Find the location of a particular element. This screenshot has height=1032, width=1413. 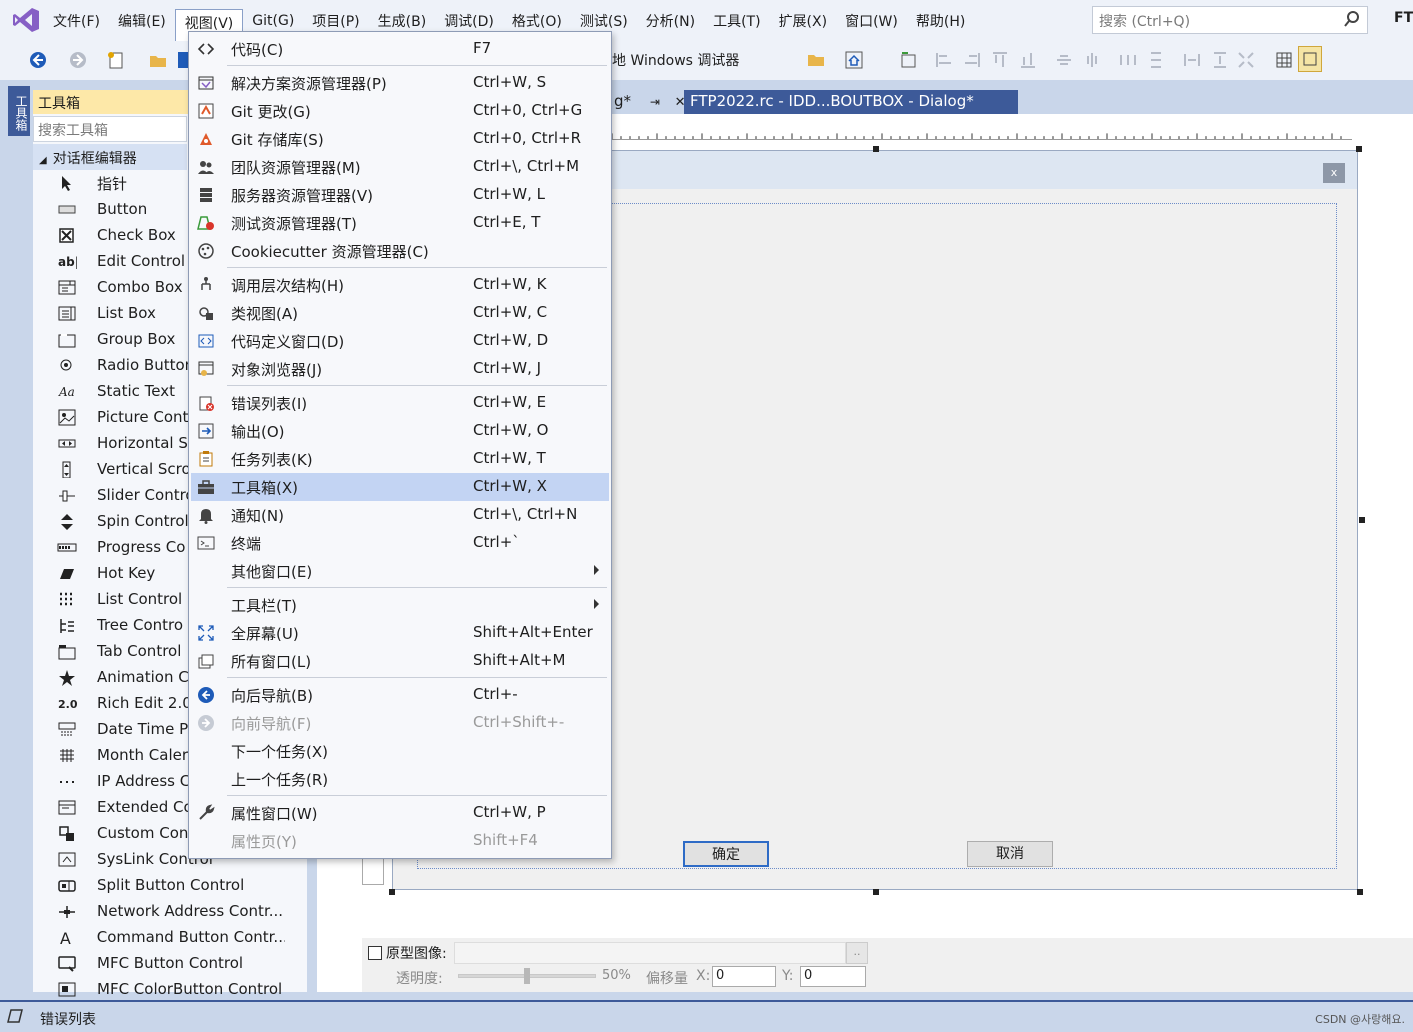

prototype-image-path-input is located at coordinates (650, 953).